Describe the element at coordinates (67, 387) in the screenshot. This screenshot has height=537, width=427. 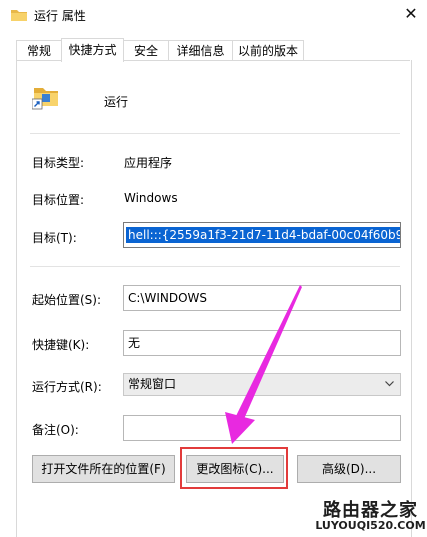
I see `run-label: 运行方式(R):` at that location.